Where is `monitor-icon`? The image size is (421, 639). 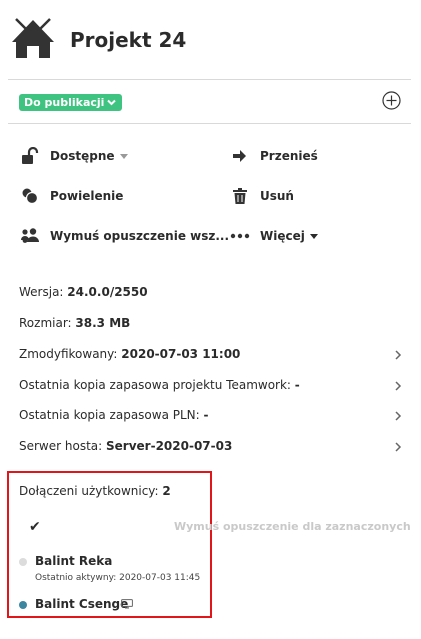 monitor-icon is located at coordinates (127, 604).